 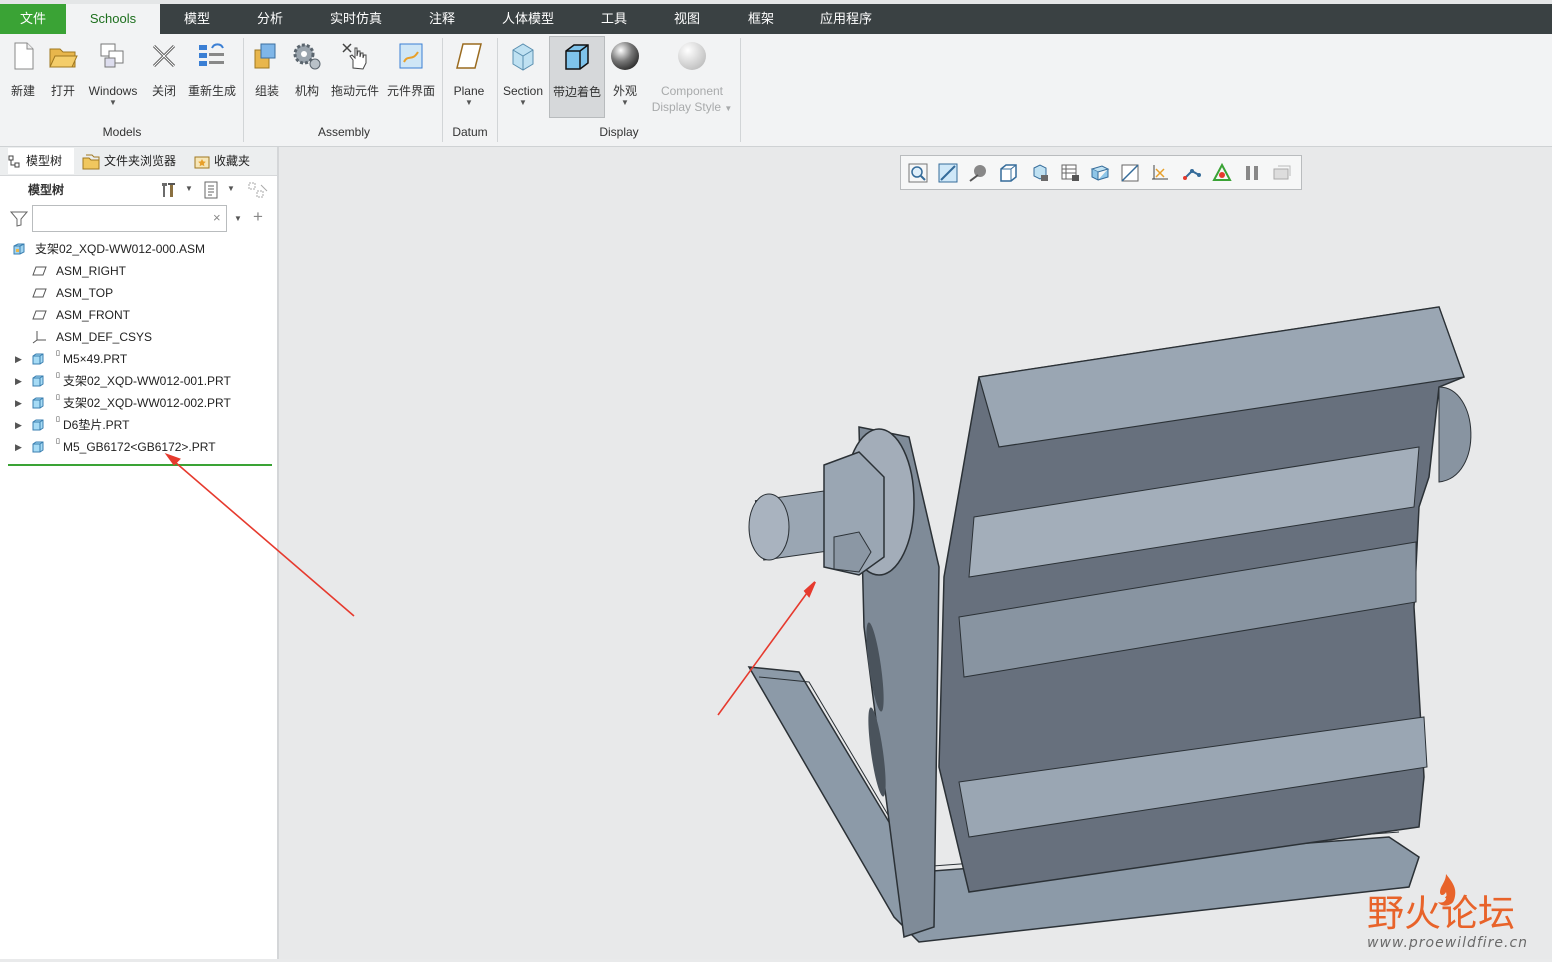 I want to click on watermark-title-text: 野火论坛, so click(x=1441, y=913).